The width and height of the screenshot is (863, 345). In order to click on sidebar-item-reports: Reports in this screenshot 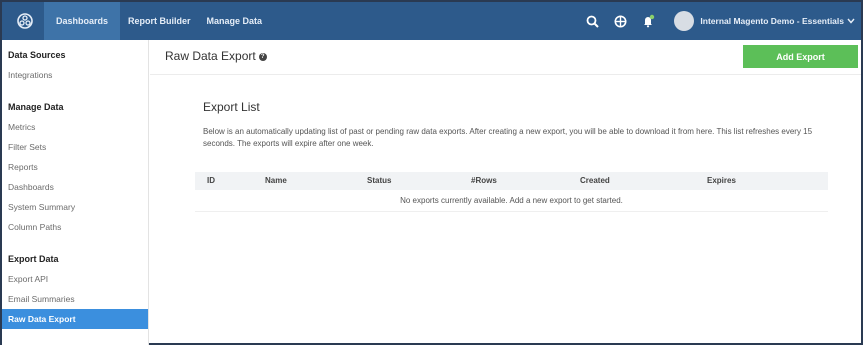, I will do `click(75, 167)`.